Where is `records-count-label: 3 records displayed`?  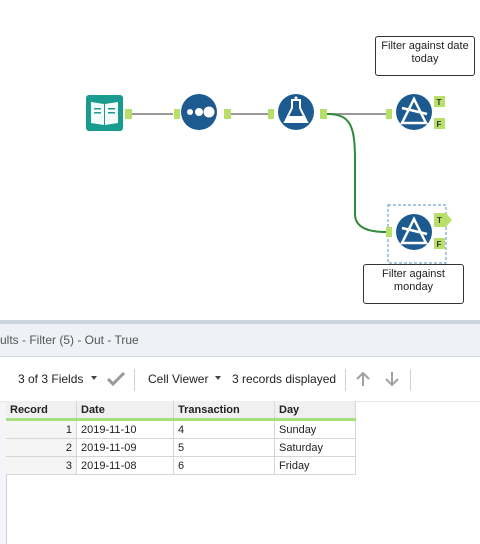 records-count-label: 3 records displayed is located at coordinates (284, 379).